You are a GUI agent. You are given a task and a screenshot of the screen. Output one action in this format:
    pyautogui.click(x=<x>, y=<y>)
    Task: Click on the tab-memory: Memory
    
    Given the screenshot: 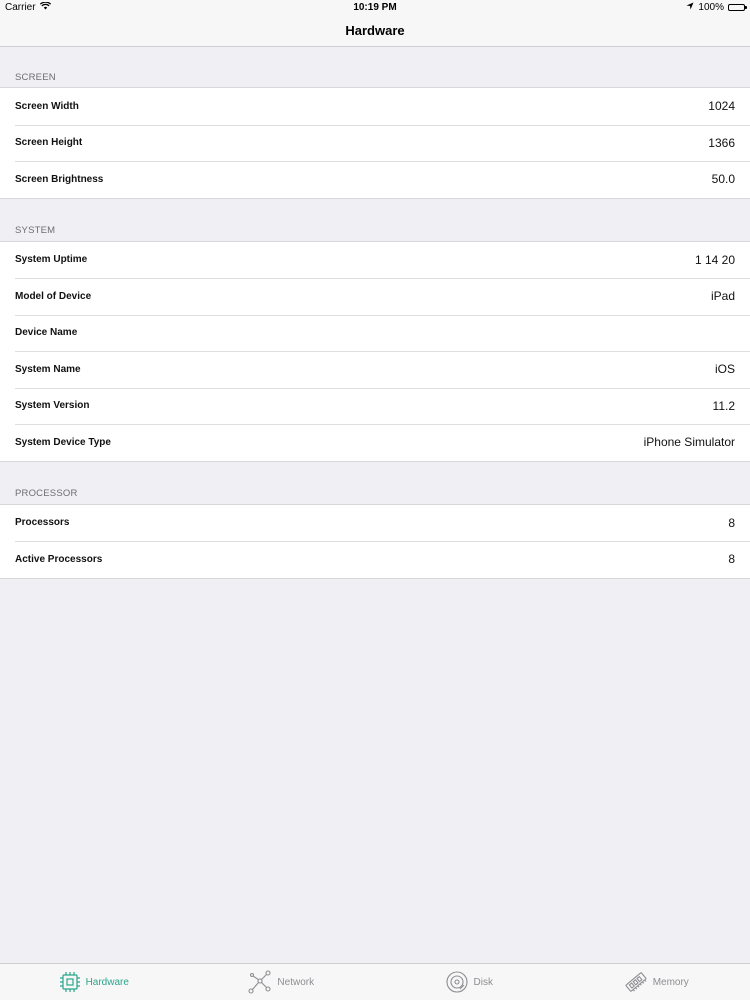 What is the action you would take?
    pyautogui.click(x=656, y=982)
    